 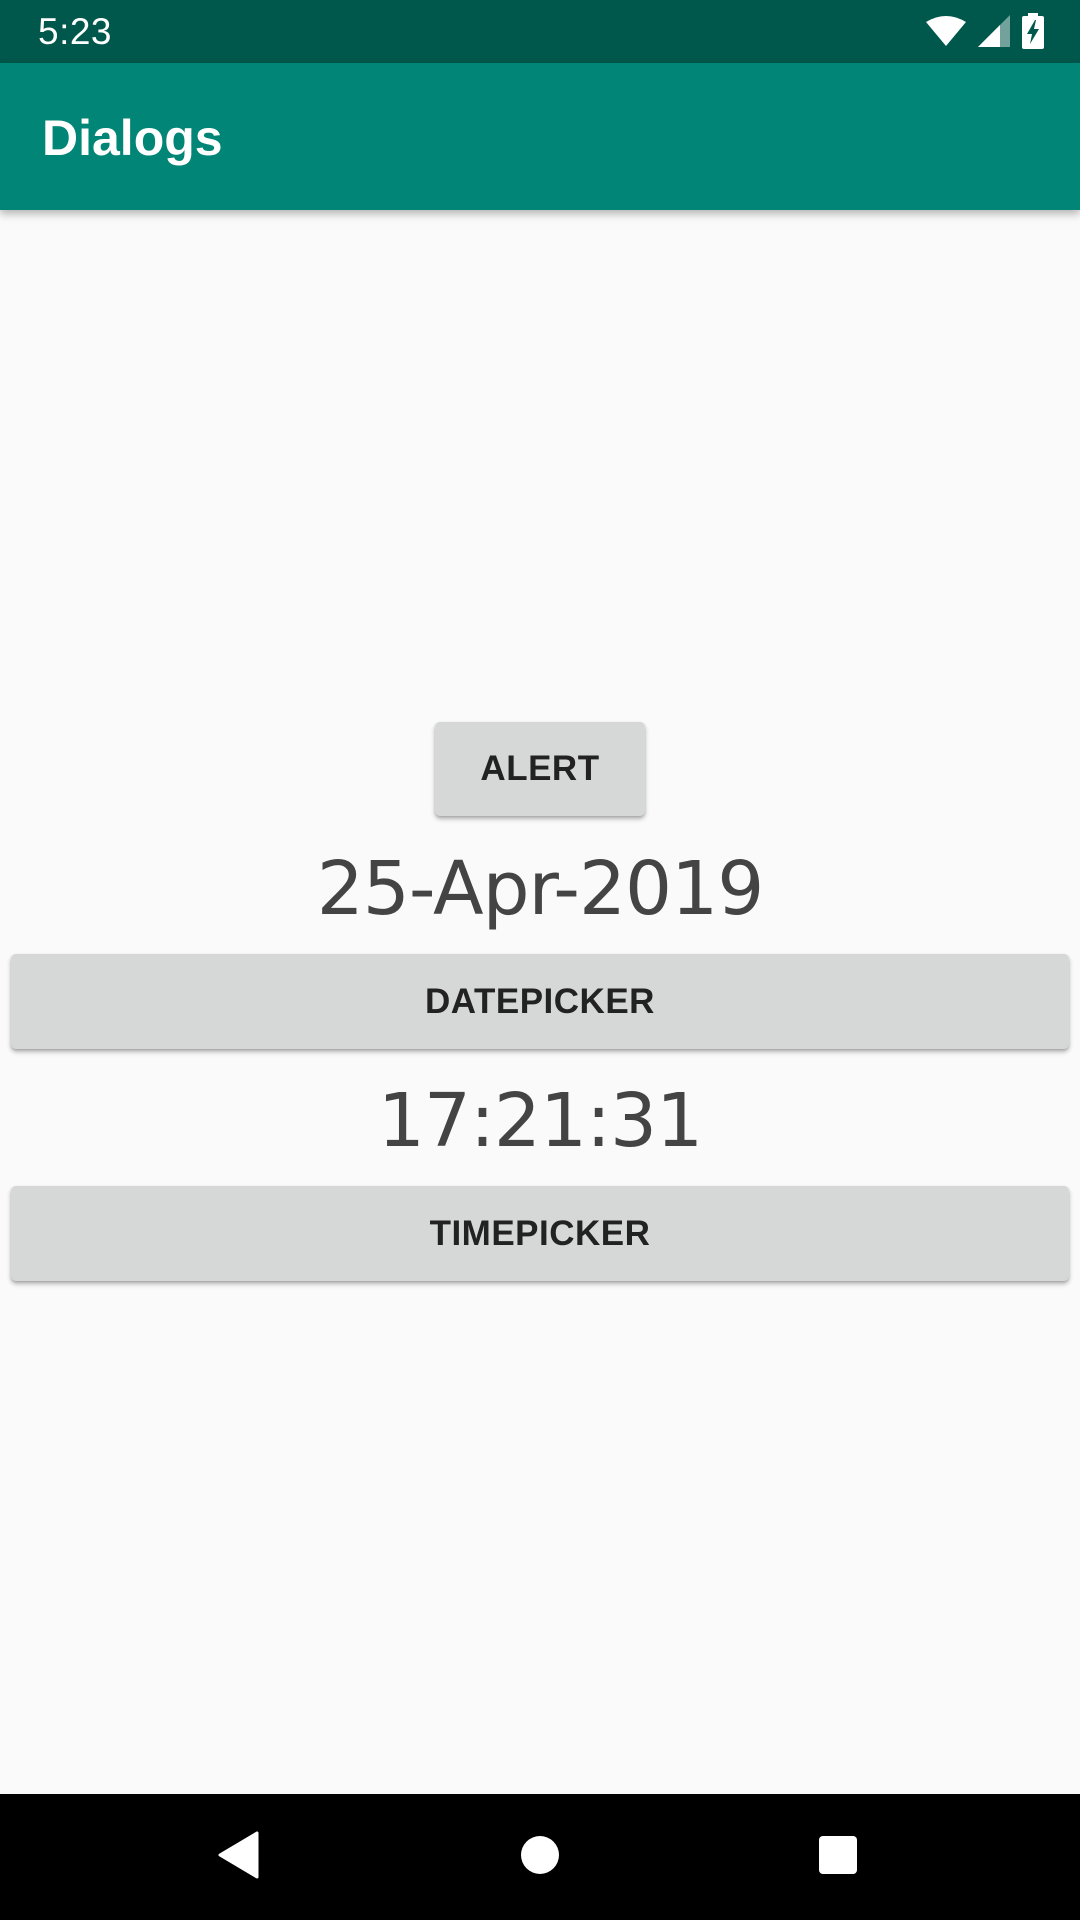 What do you see at coordinates (540, 31) in the screenshot?
I see `status-bar: 5:23` at bounding box center [540, 31].